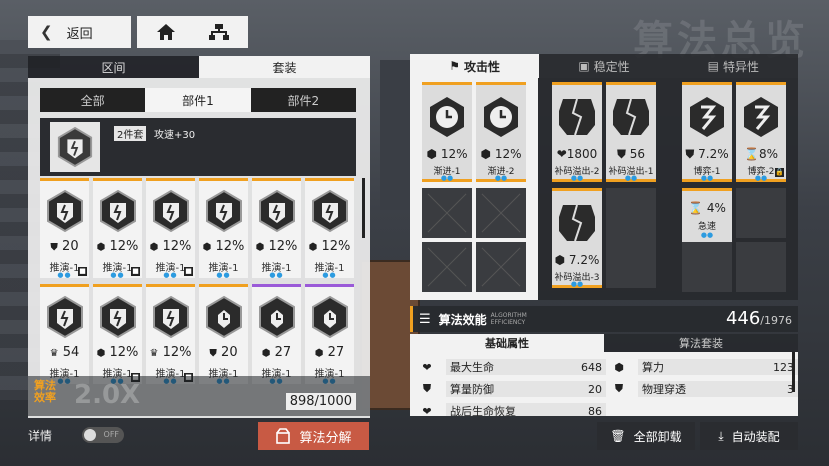 This screenshot has height=466, width=829. I want to click on structure-button, so click(219, 32).